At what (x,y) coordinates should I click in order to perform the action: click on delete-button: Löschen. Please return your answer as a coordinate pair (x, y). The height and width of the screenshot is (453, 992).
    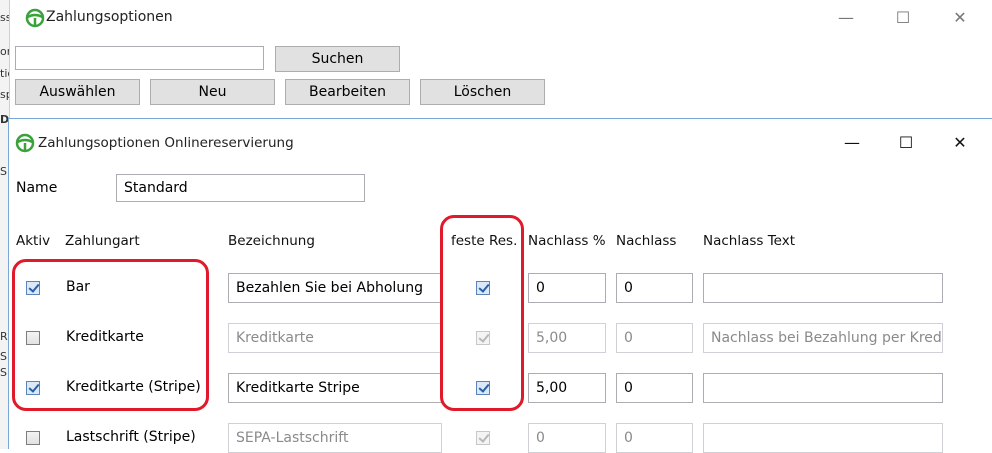
    Looking at the image, I should click on (482, 92).